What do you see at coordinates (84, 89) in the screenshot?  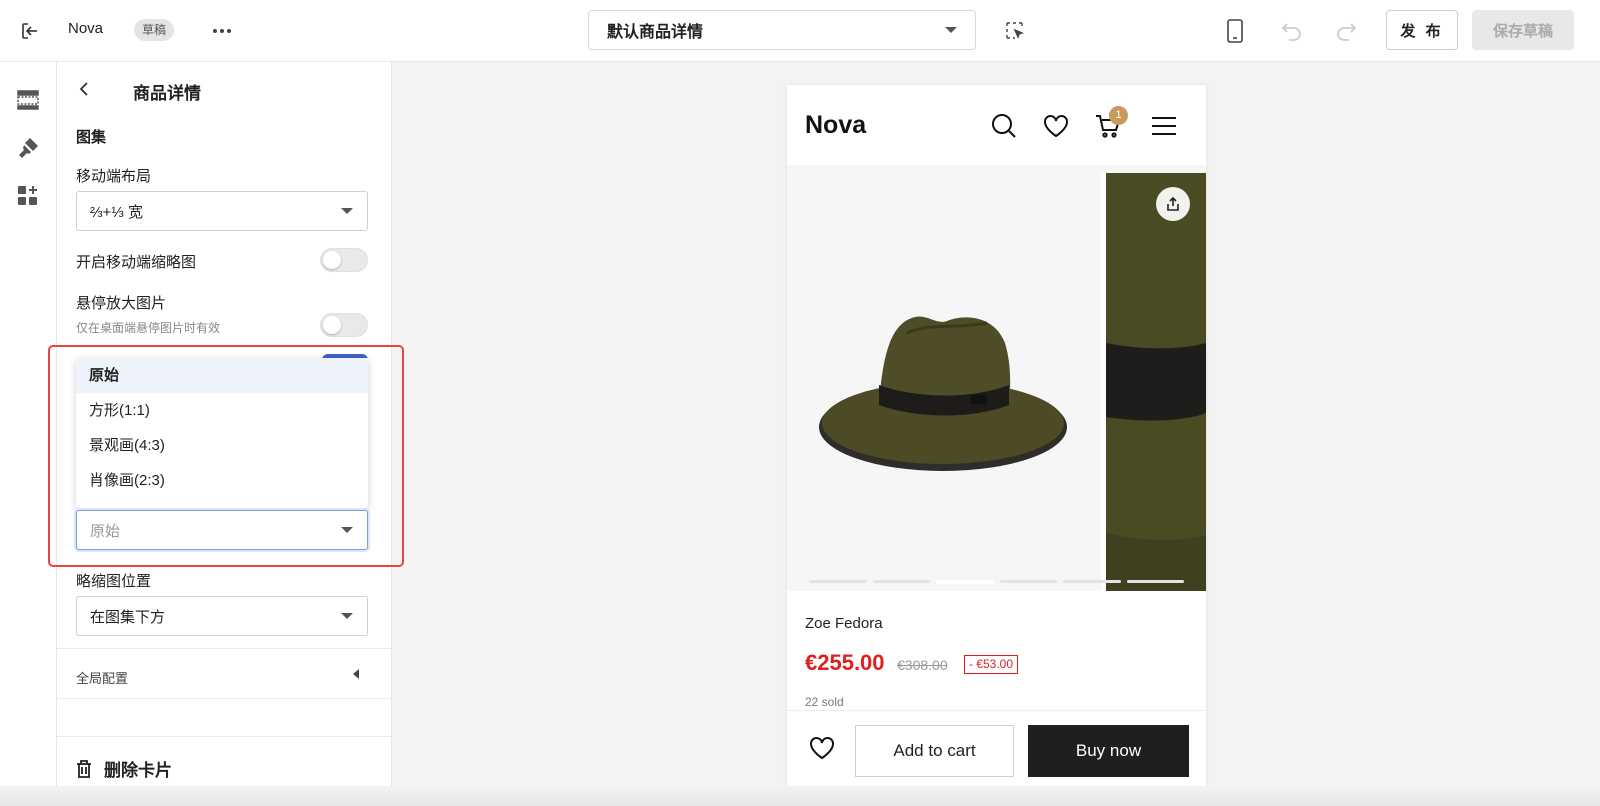 I see `back-icon` at bounding box center [84, 89].